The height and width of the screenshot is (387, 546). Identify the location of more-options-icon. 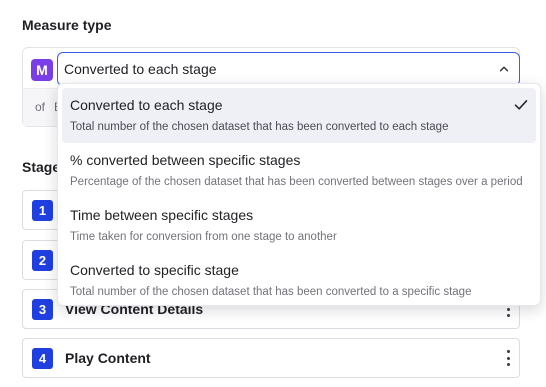
(508, 358).